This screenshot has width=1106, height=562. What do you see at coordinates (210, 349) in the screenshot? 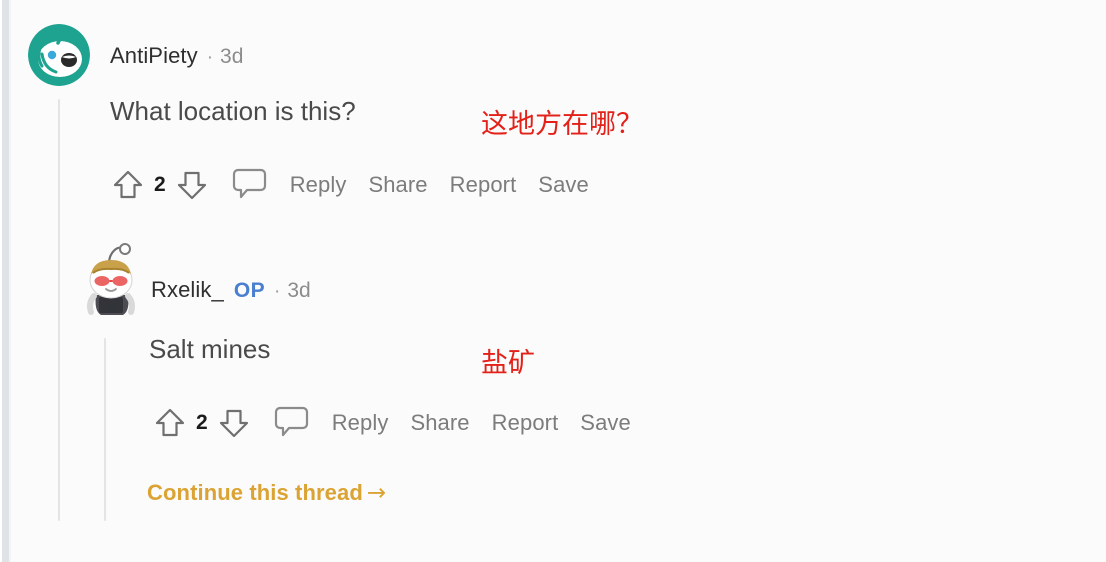
I see `comment-body-text: Salt mines` at bounding box center [210, 349].